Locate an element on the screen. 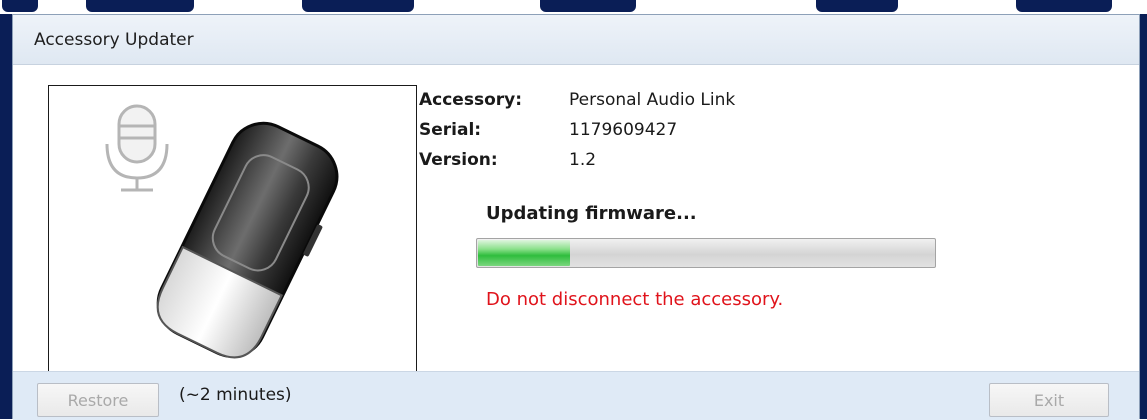  time-estimate: (~2 minutes) is located at coordinates (235, 395).